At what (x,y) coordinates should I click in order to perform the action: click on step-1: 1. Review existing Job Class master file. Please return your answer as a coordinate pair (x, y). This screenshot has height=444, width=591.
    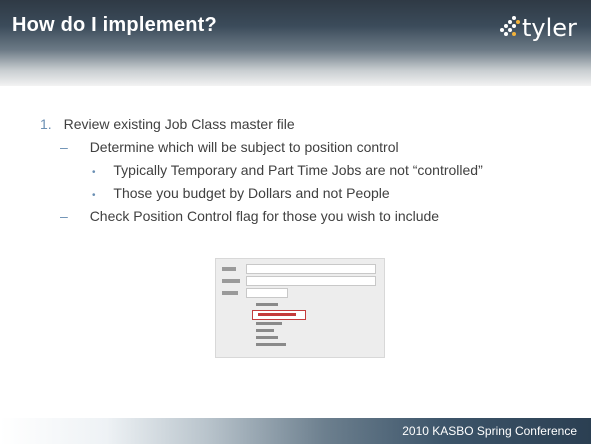
    Looking at the image, I should click on (167, 124).